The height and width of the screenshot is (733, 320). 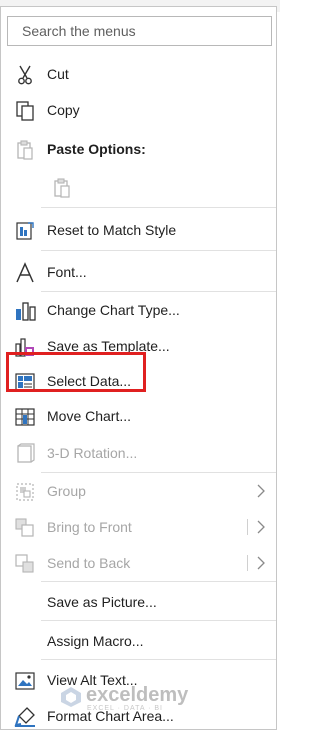 I want to click on paste-icon, so click(x=62, y=188).